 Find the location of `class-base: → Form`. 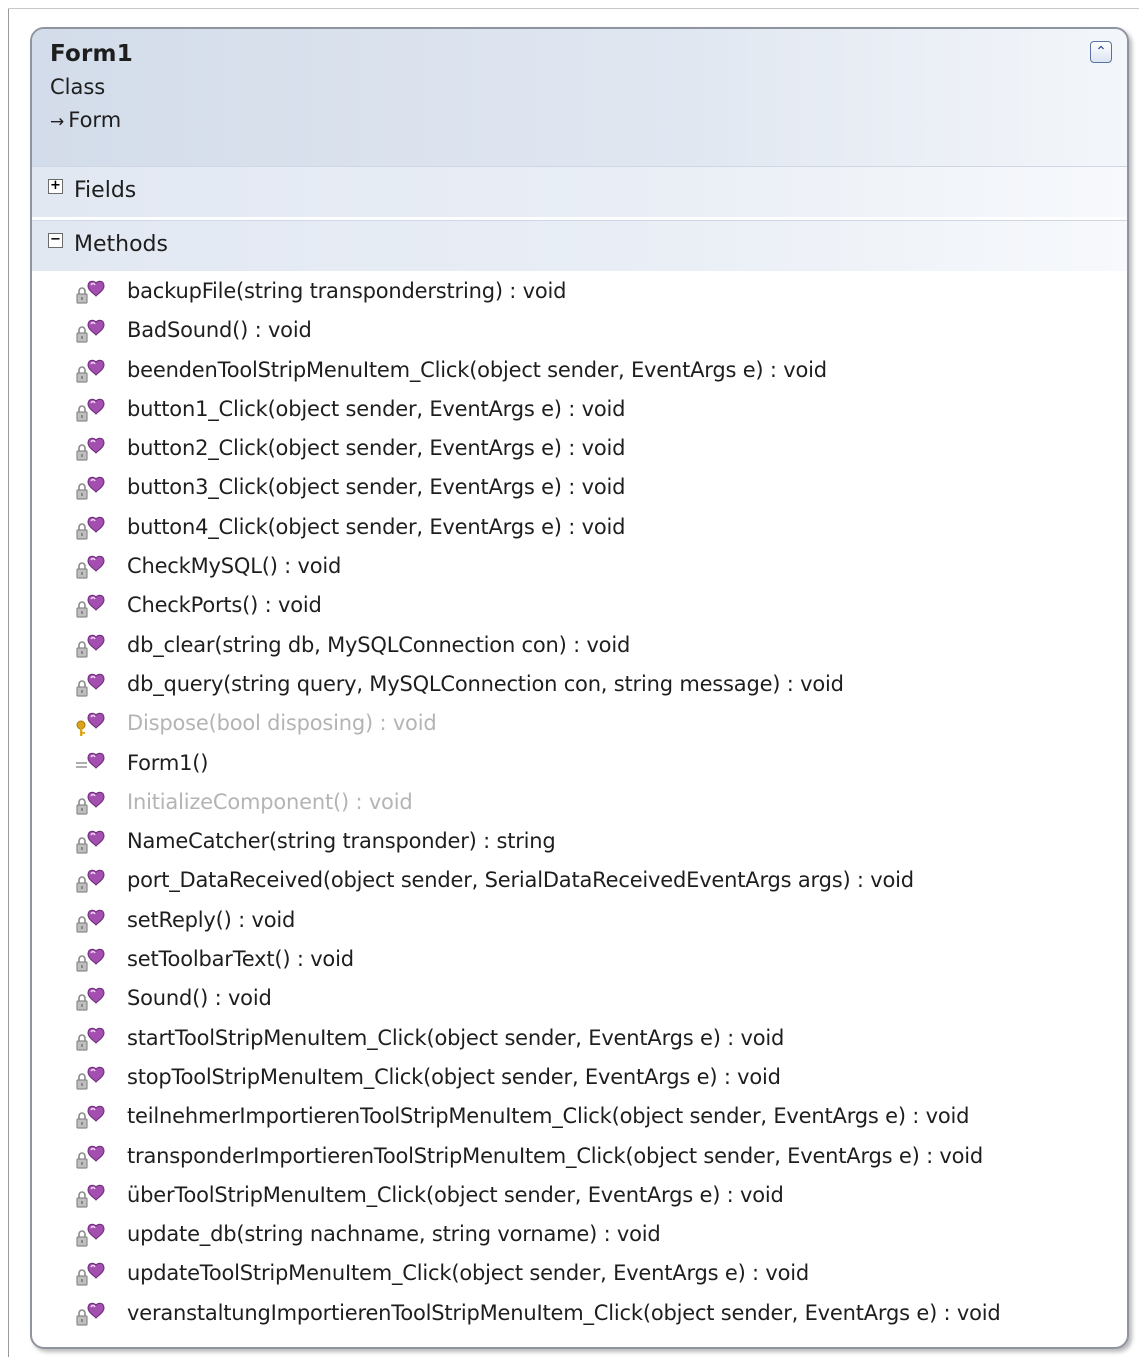

class-base: → Form is located at coordinates (85, 120).